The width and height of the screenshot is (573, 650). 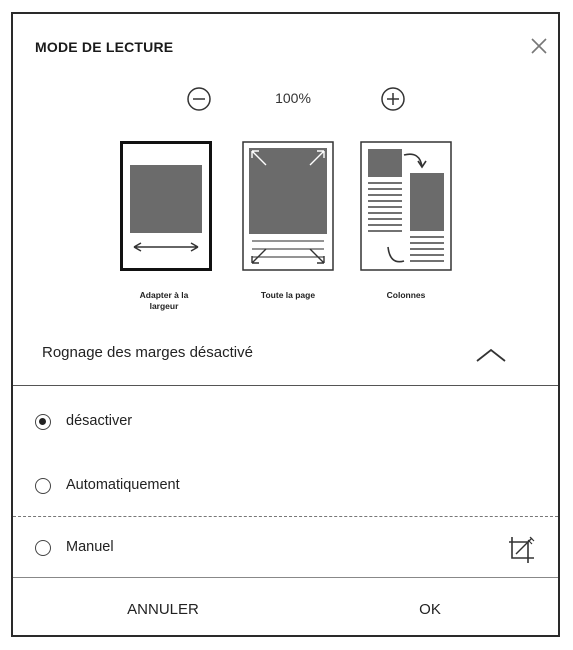 I want to click on mode-columns-label-line1: Colonnes, so click(x=406, y=295).